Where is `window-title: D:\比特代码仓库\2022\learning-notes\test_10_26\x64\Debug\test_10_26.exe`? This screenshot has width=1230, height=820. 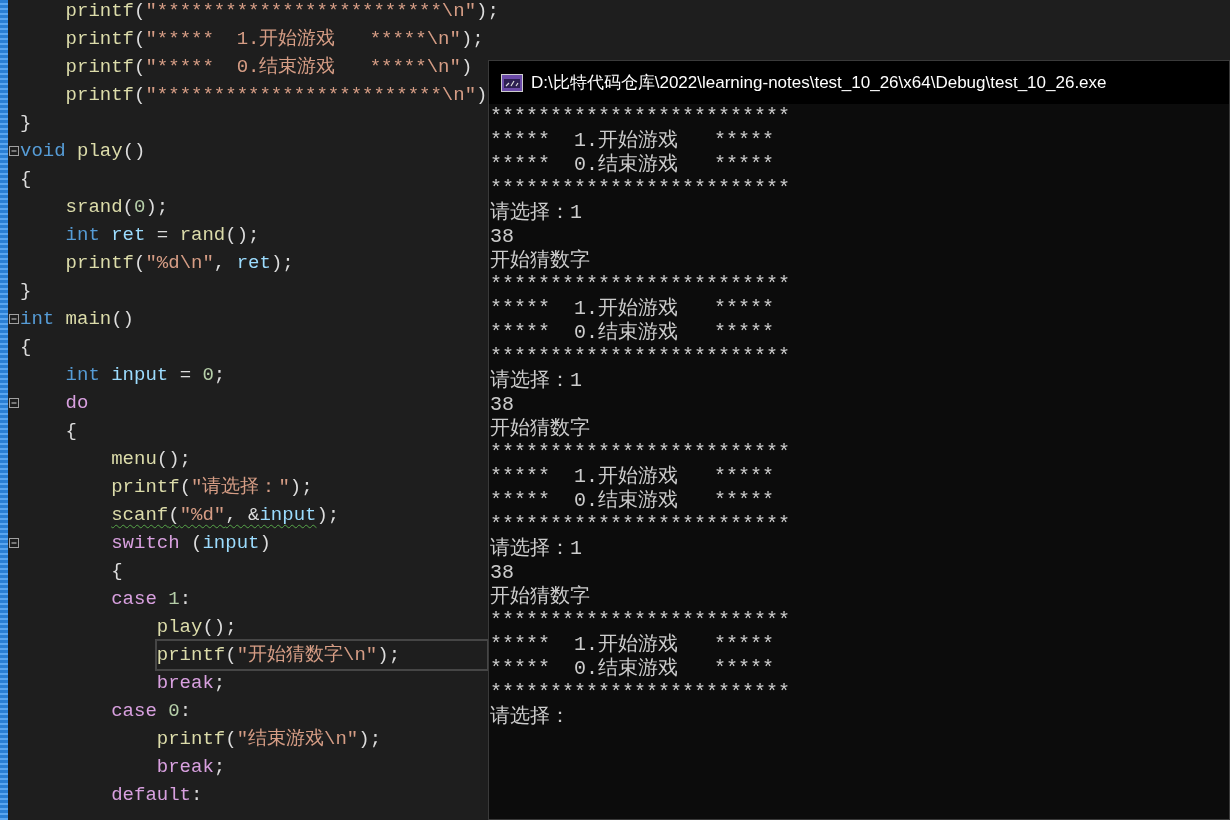
window-title: D:\比特代码仓库\2022\learning-notes\test_10_26\x64\Debug\test_10_26.exe is located at coordinates (819, 82).